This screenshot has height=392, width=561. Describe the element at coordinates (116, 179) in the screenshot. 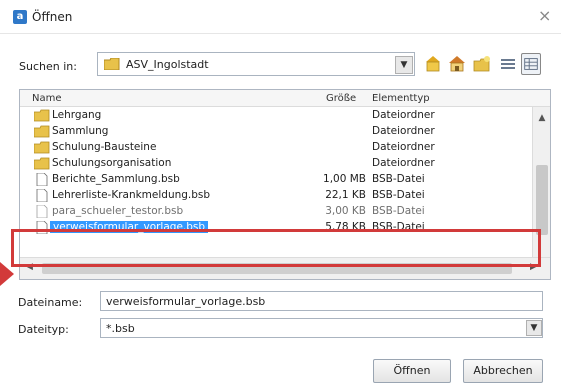

I see `file-name: Berichte_Sammlung.bsb` at that location.